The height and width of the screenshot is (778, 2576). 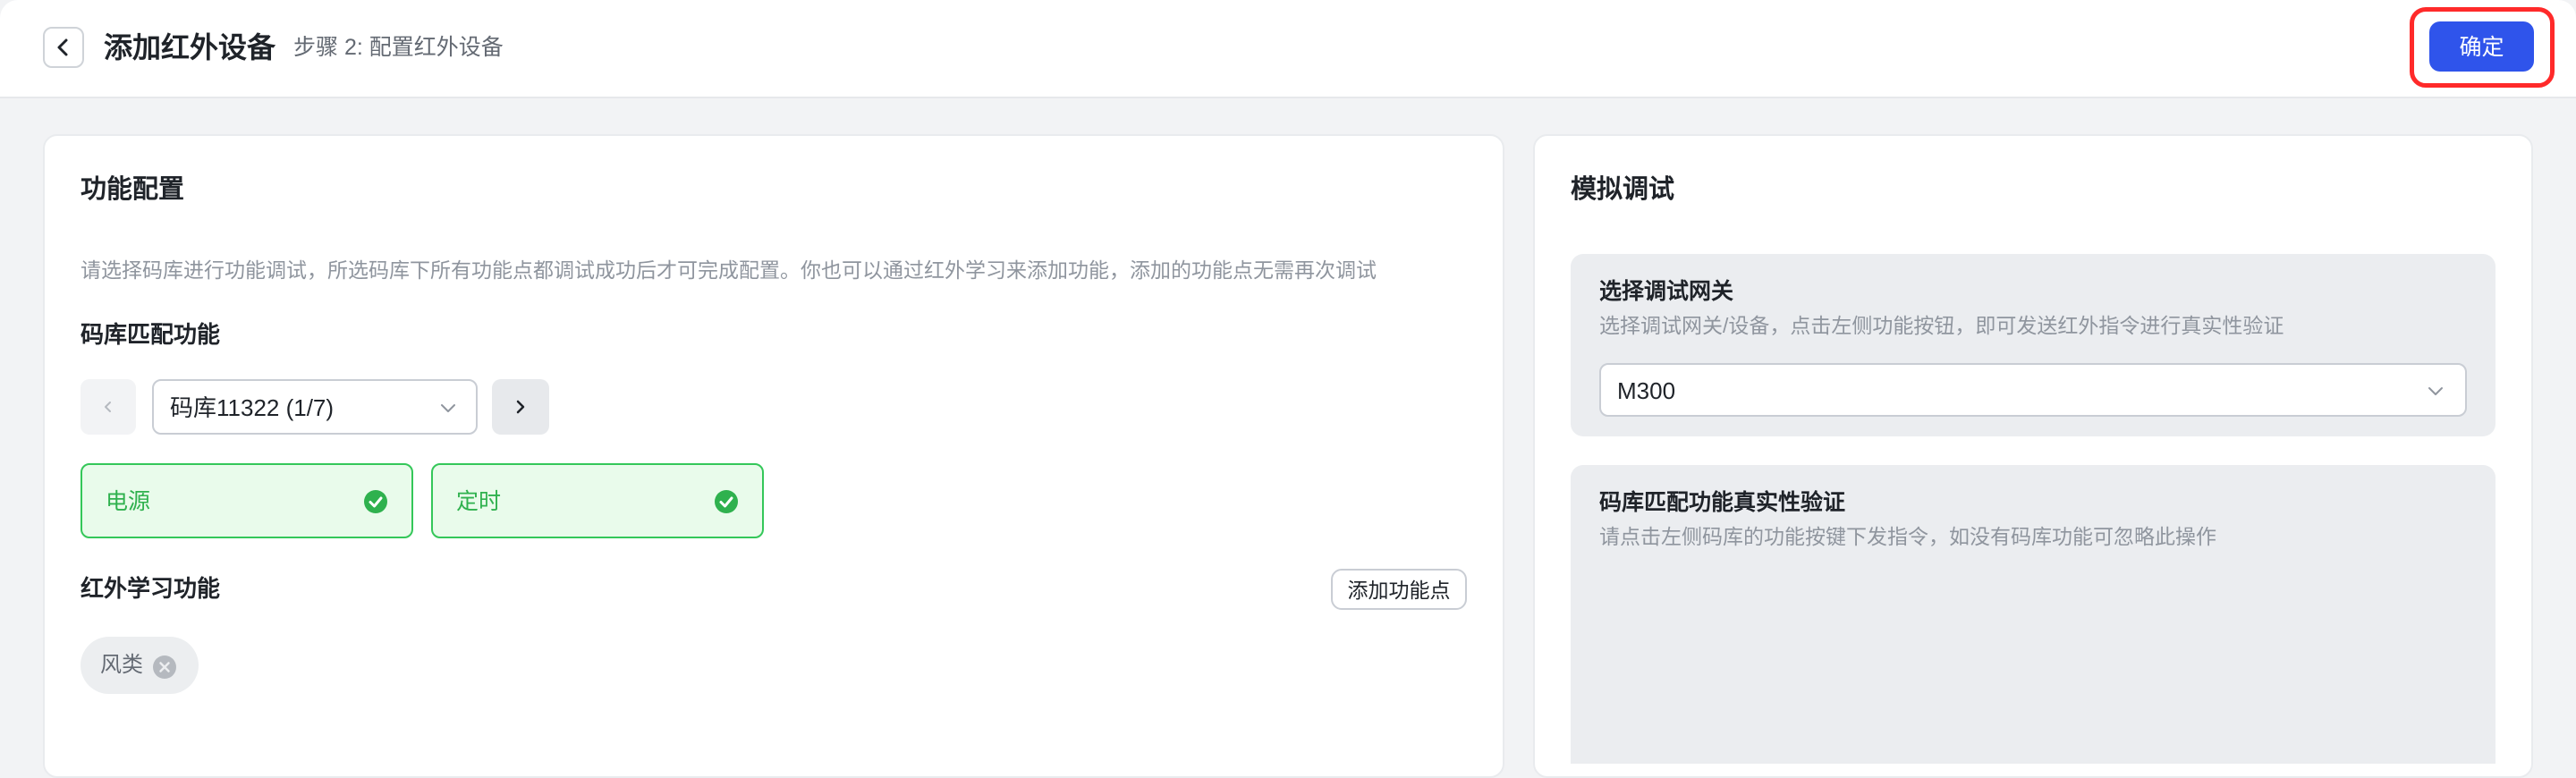 I want to click on learning-section-title: 红外学习功能, so click(x=150, y=588).